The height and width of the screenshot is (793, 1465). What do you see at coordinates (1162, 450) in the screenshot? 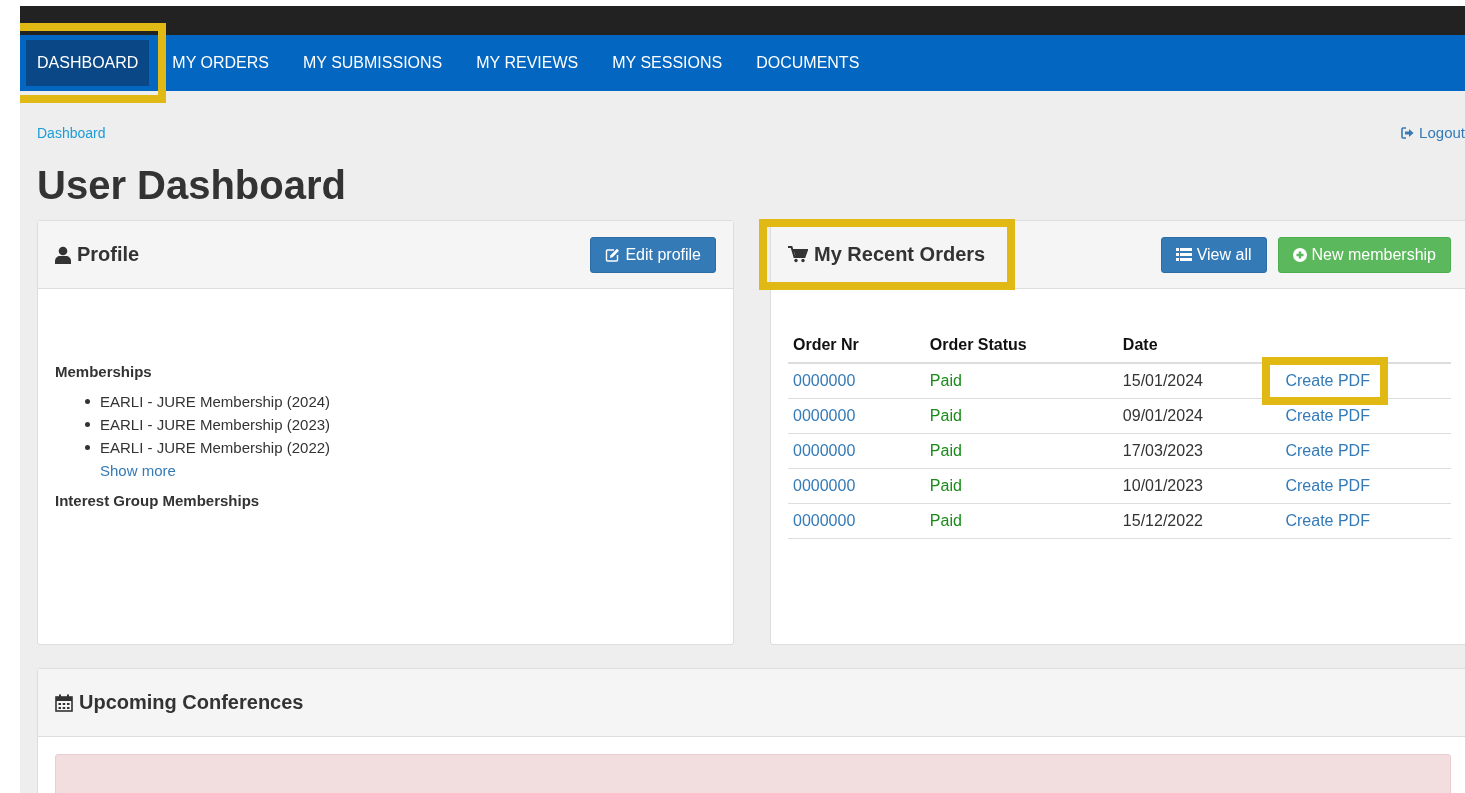
I see `order-date: 17/03/2023` at bounding box center [1162, 450].